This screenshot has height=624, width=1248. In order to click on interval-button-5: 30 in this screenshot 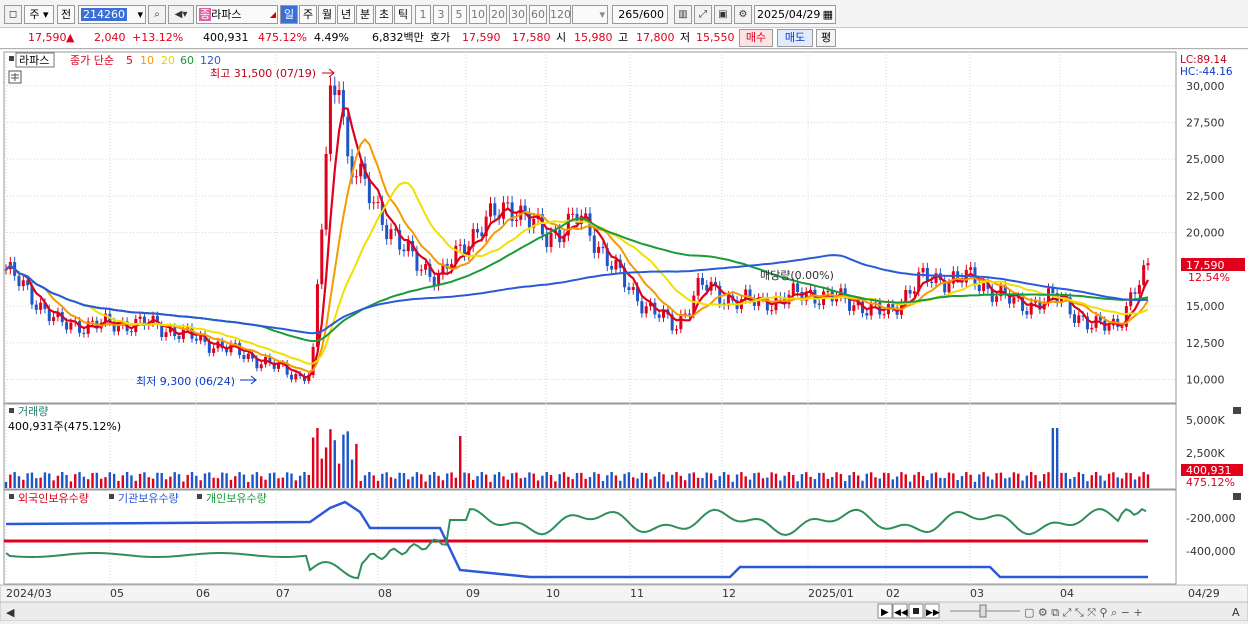, I will do `click(518, 14)`.